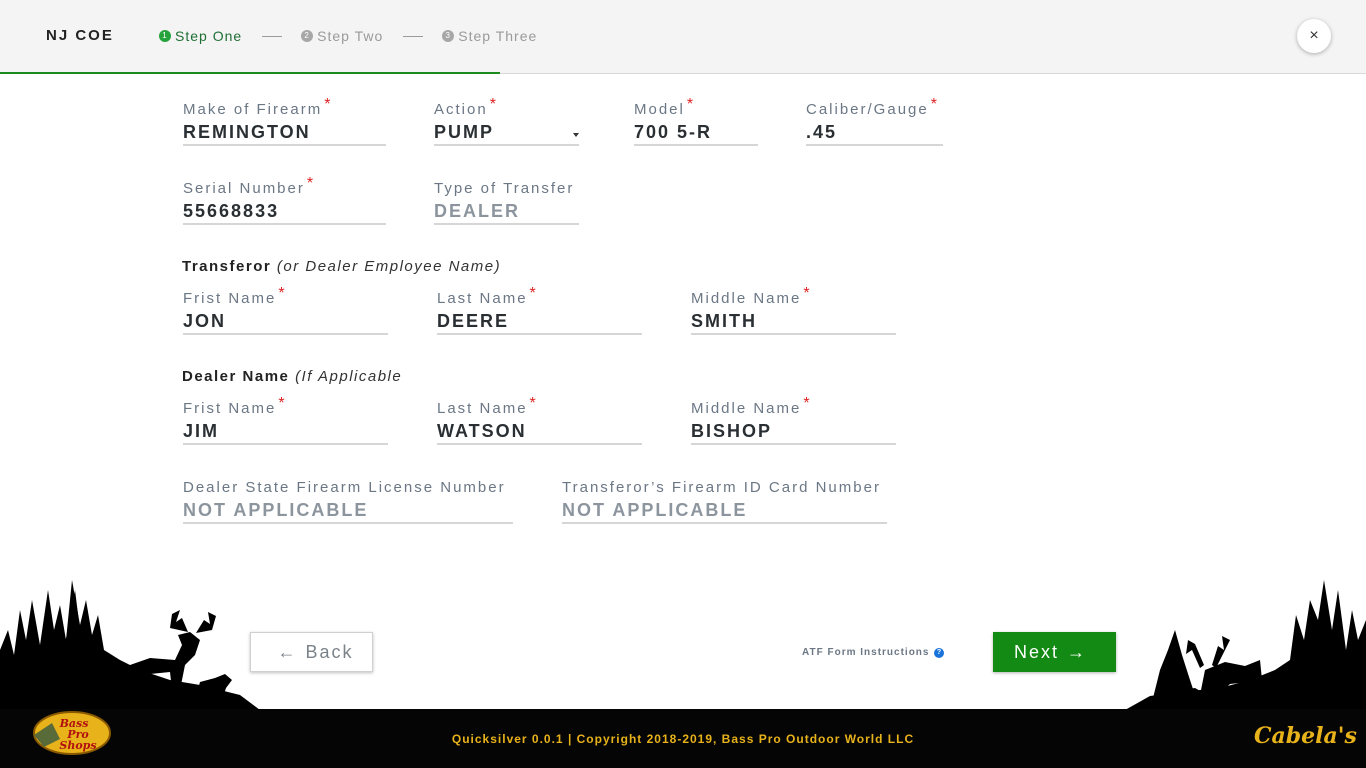 Image resolution: width=1366 pixels, height=768 pixels. I want to click on transfer-type-label: Type of Transfer, so click(504, 188).